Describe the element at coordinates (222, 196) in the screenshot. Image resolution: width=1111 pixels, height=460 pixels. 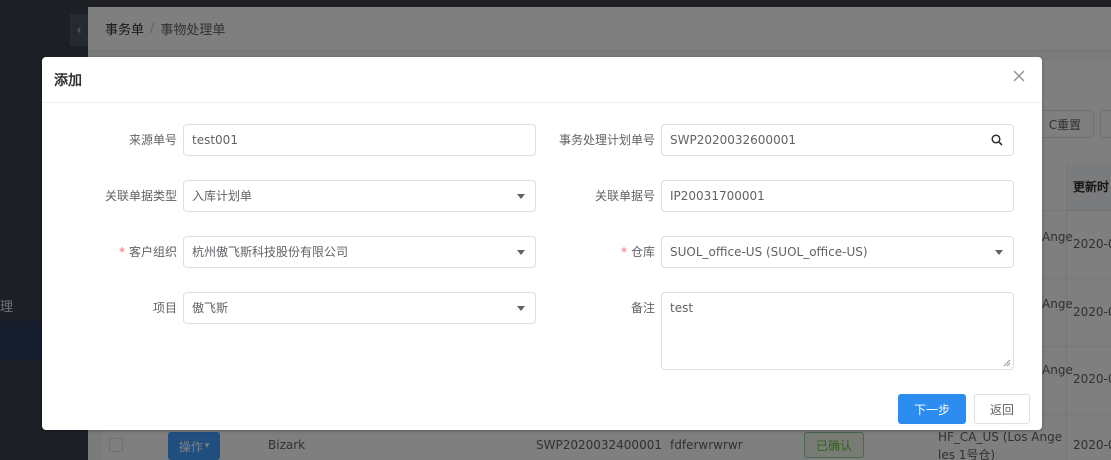
I see `related-type-value: 入库计划单` at that location.